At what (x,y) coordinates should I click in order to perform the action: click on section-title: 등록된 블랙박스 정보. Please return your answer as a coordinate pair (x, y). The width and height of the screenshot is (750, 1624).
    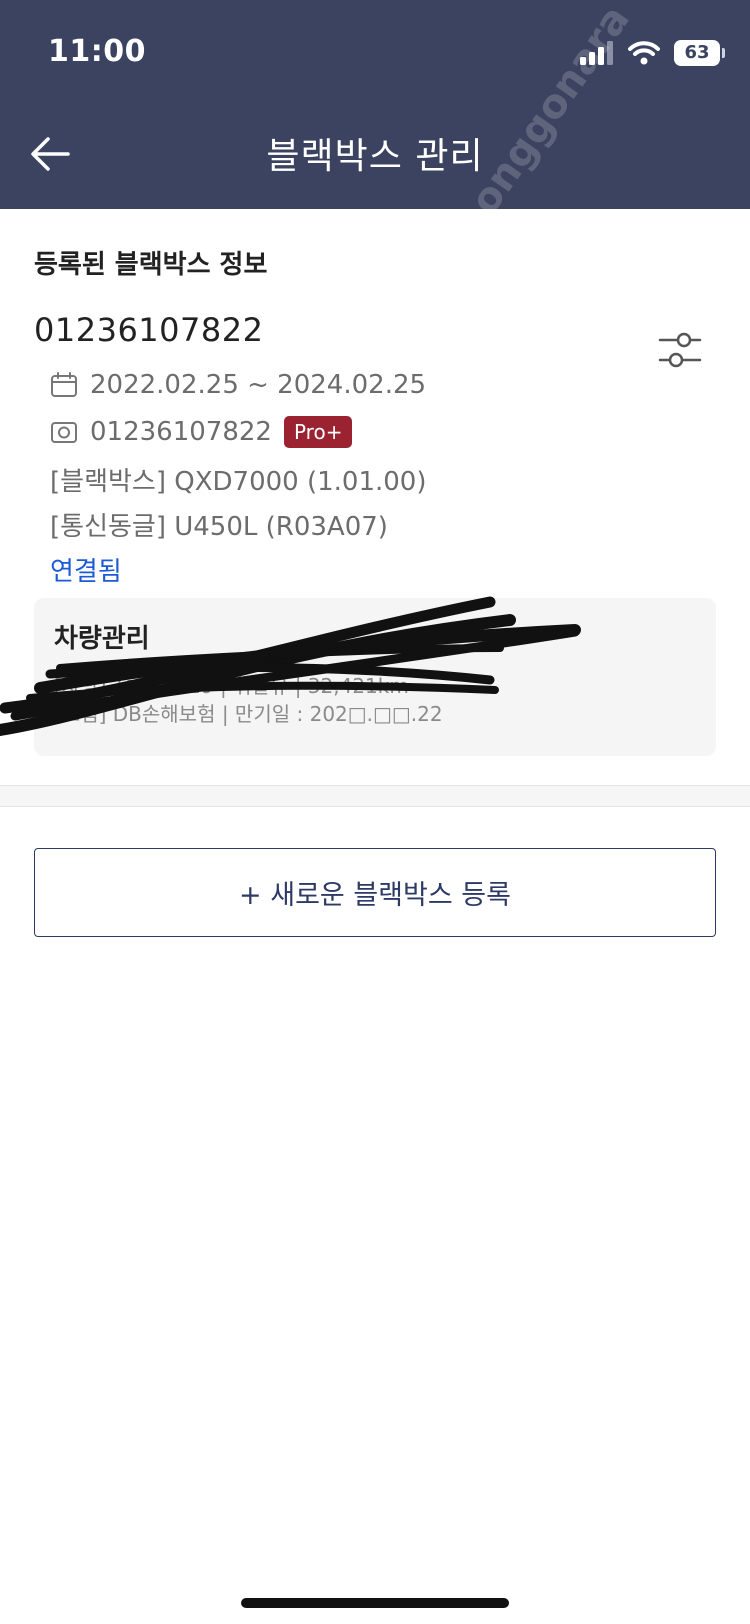
    Looking at the image, I should click on (151, 265).